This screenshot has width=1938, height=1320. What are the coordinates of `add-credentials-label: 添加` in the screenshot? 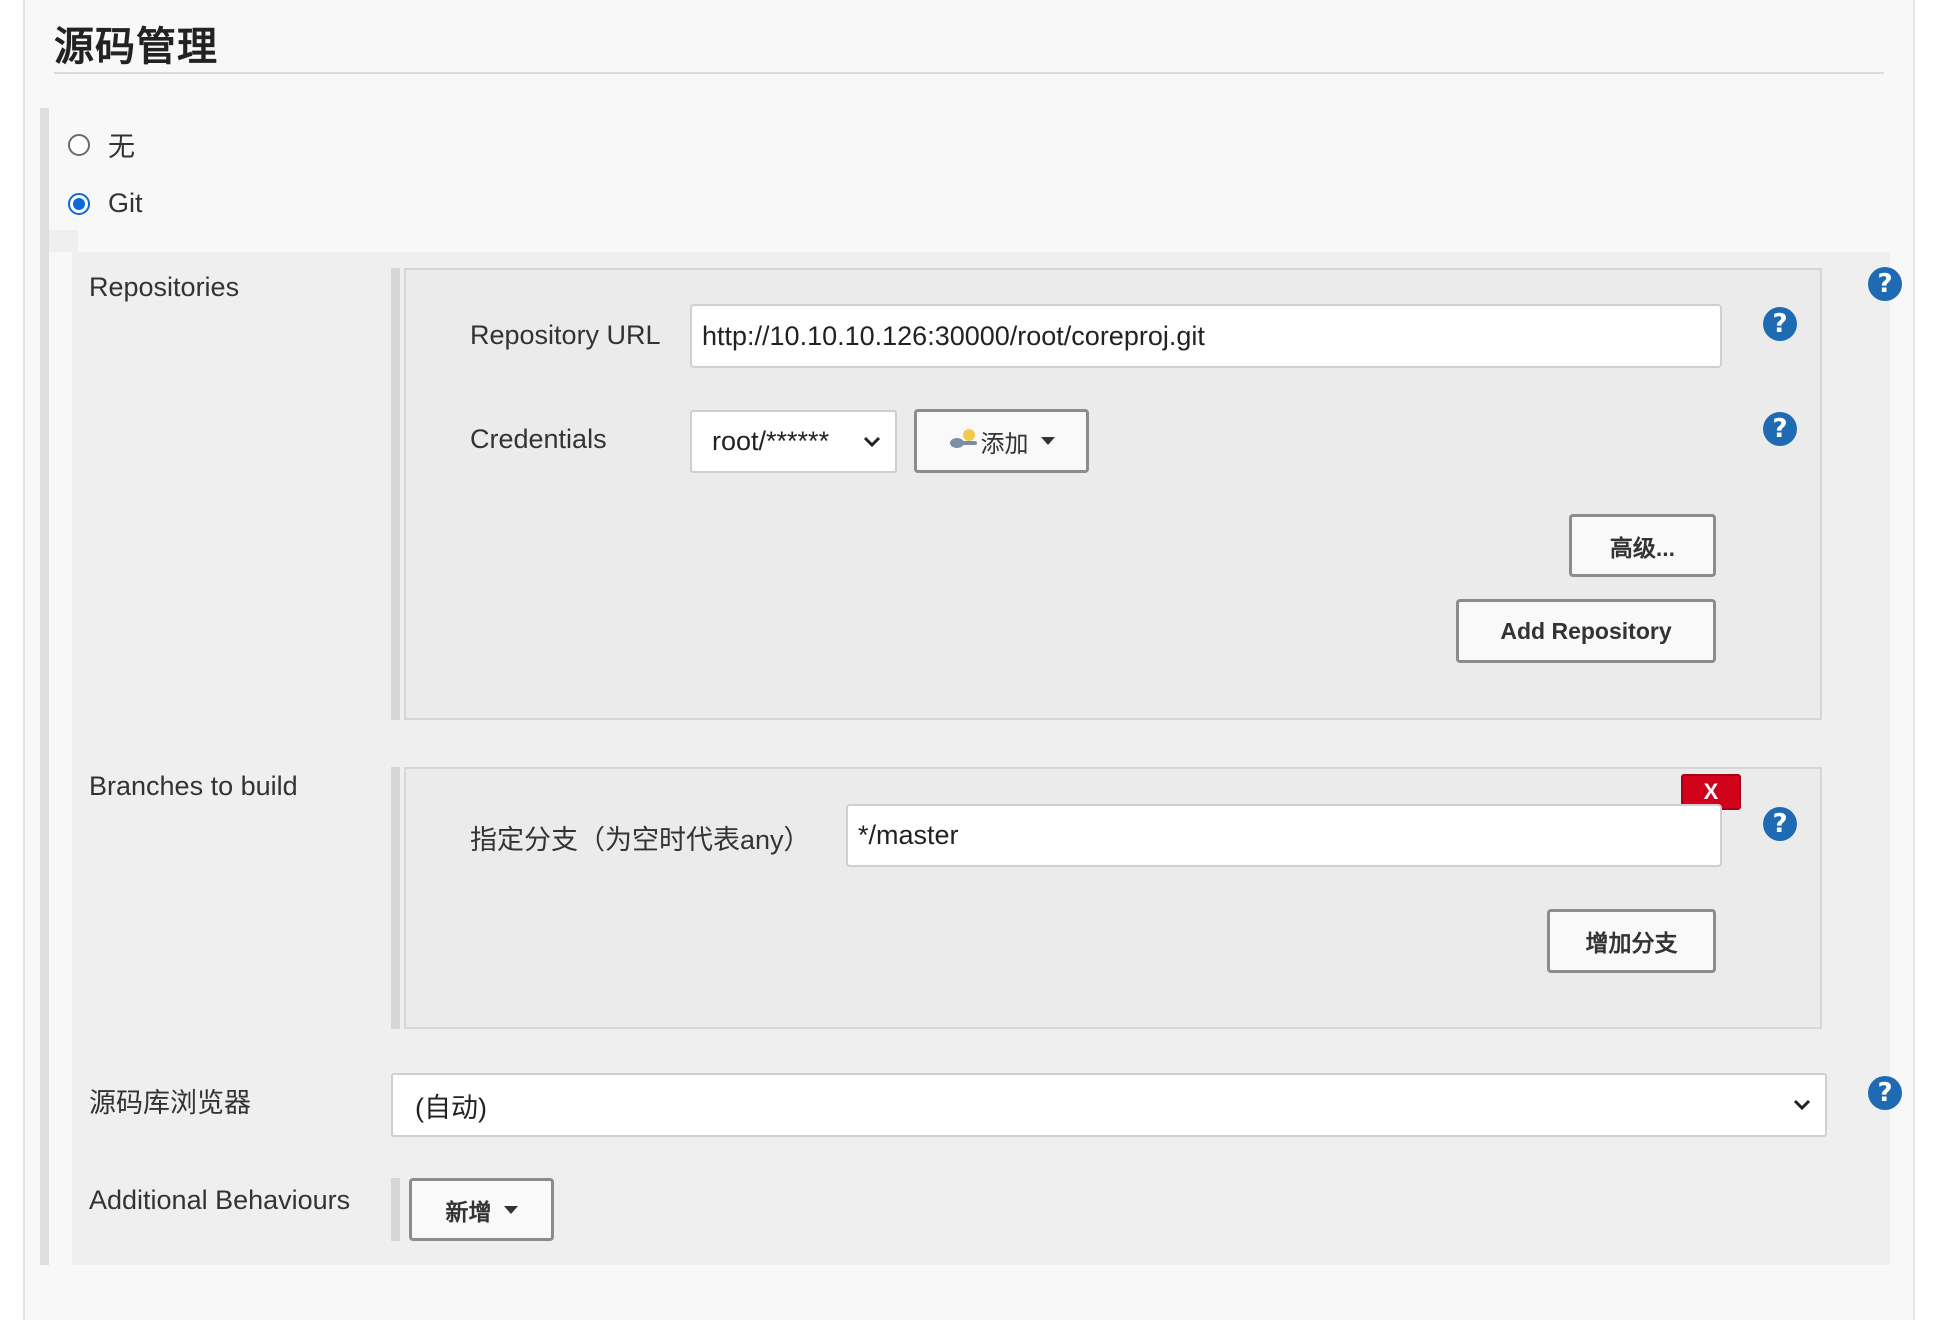 It's located at (1004, 444).